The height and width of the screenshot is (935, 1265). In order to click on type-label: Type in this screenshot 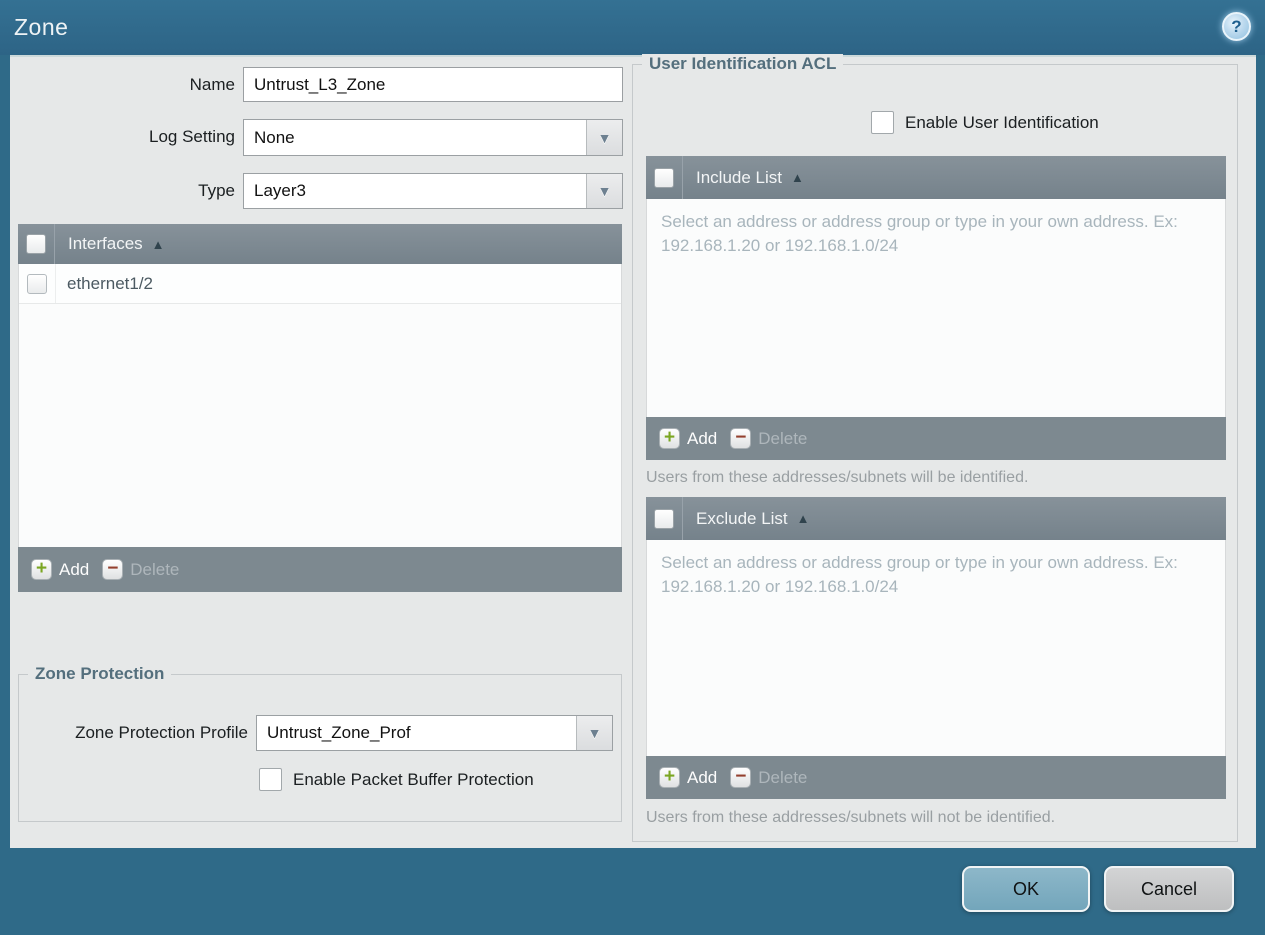, I will do `click(216, 190)`.